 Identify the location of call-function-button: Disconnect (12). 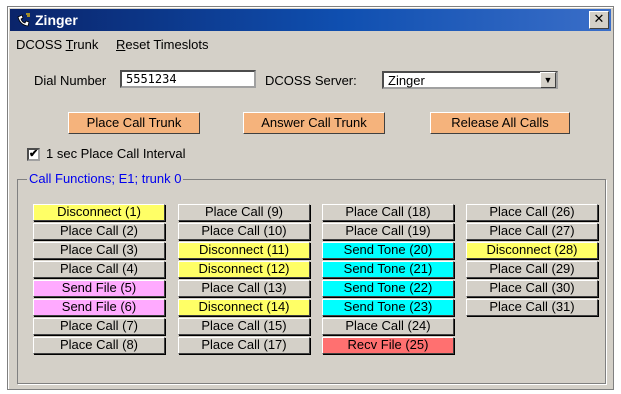
(244, 269).